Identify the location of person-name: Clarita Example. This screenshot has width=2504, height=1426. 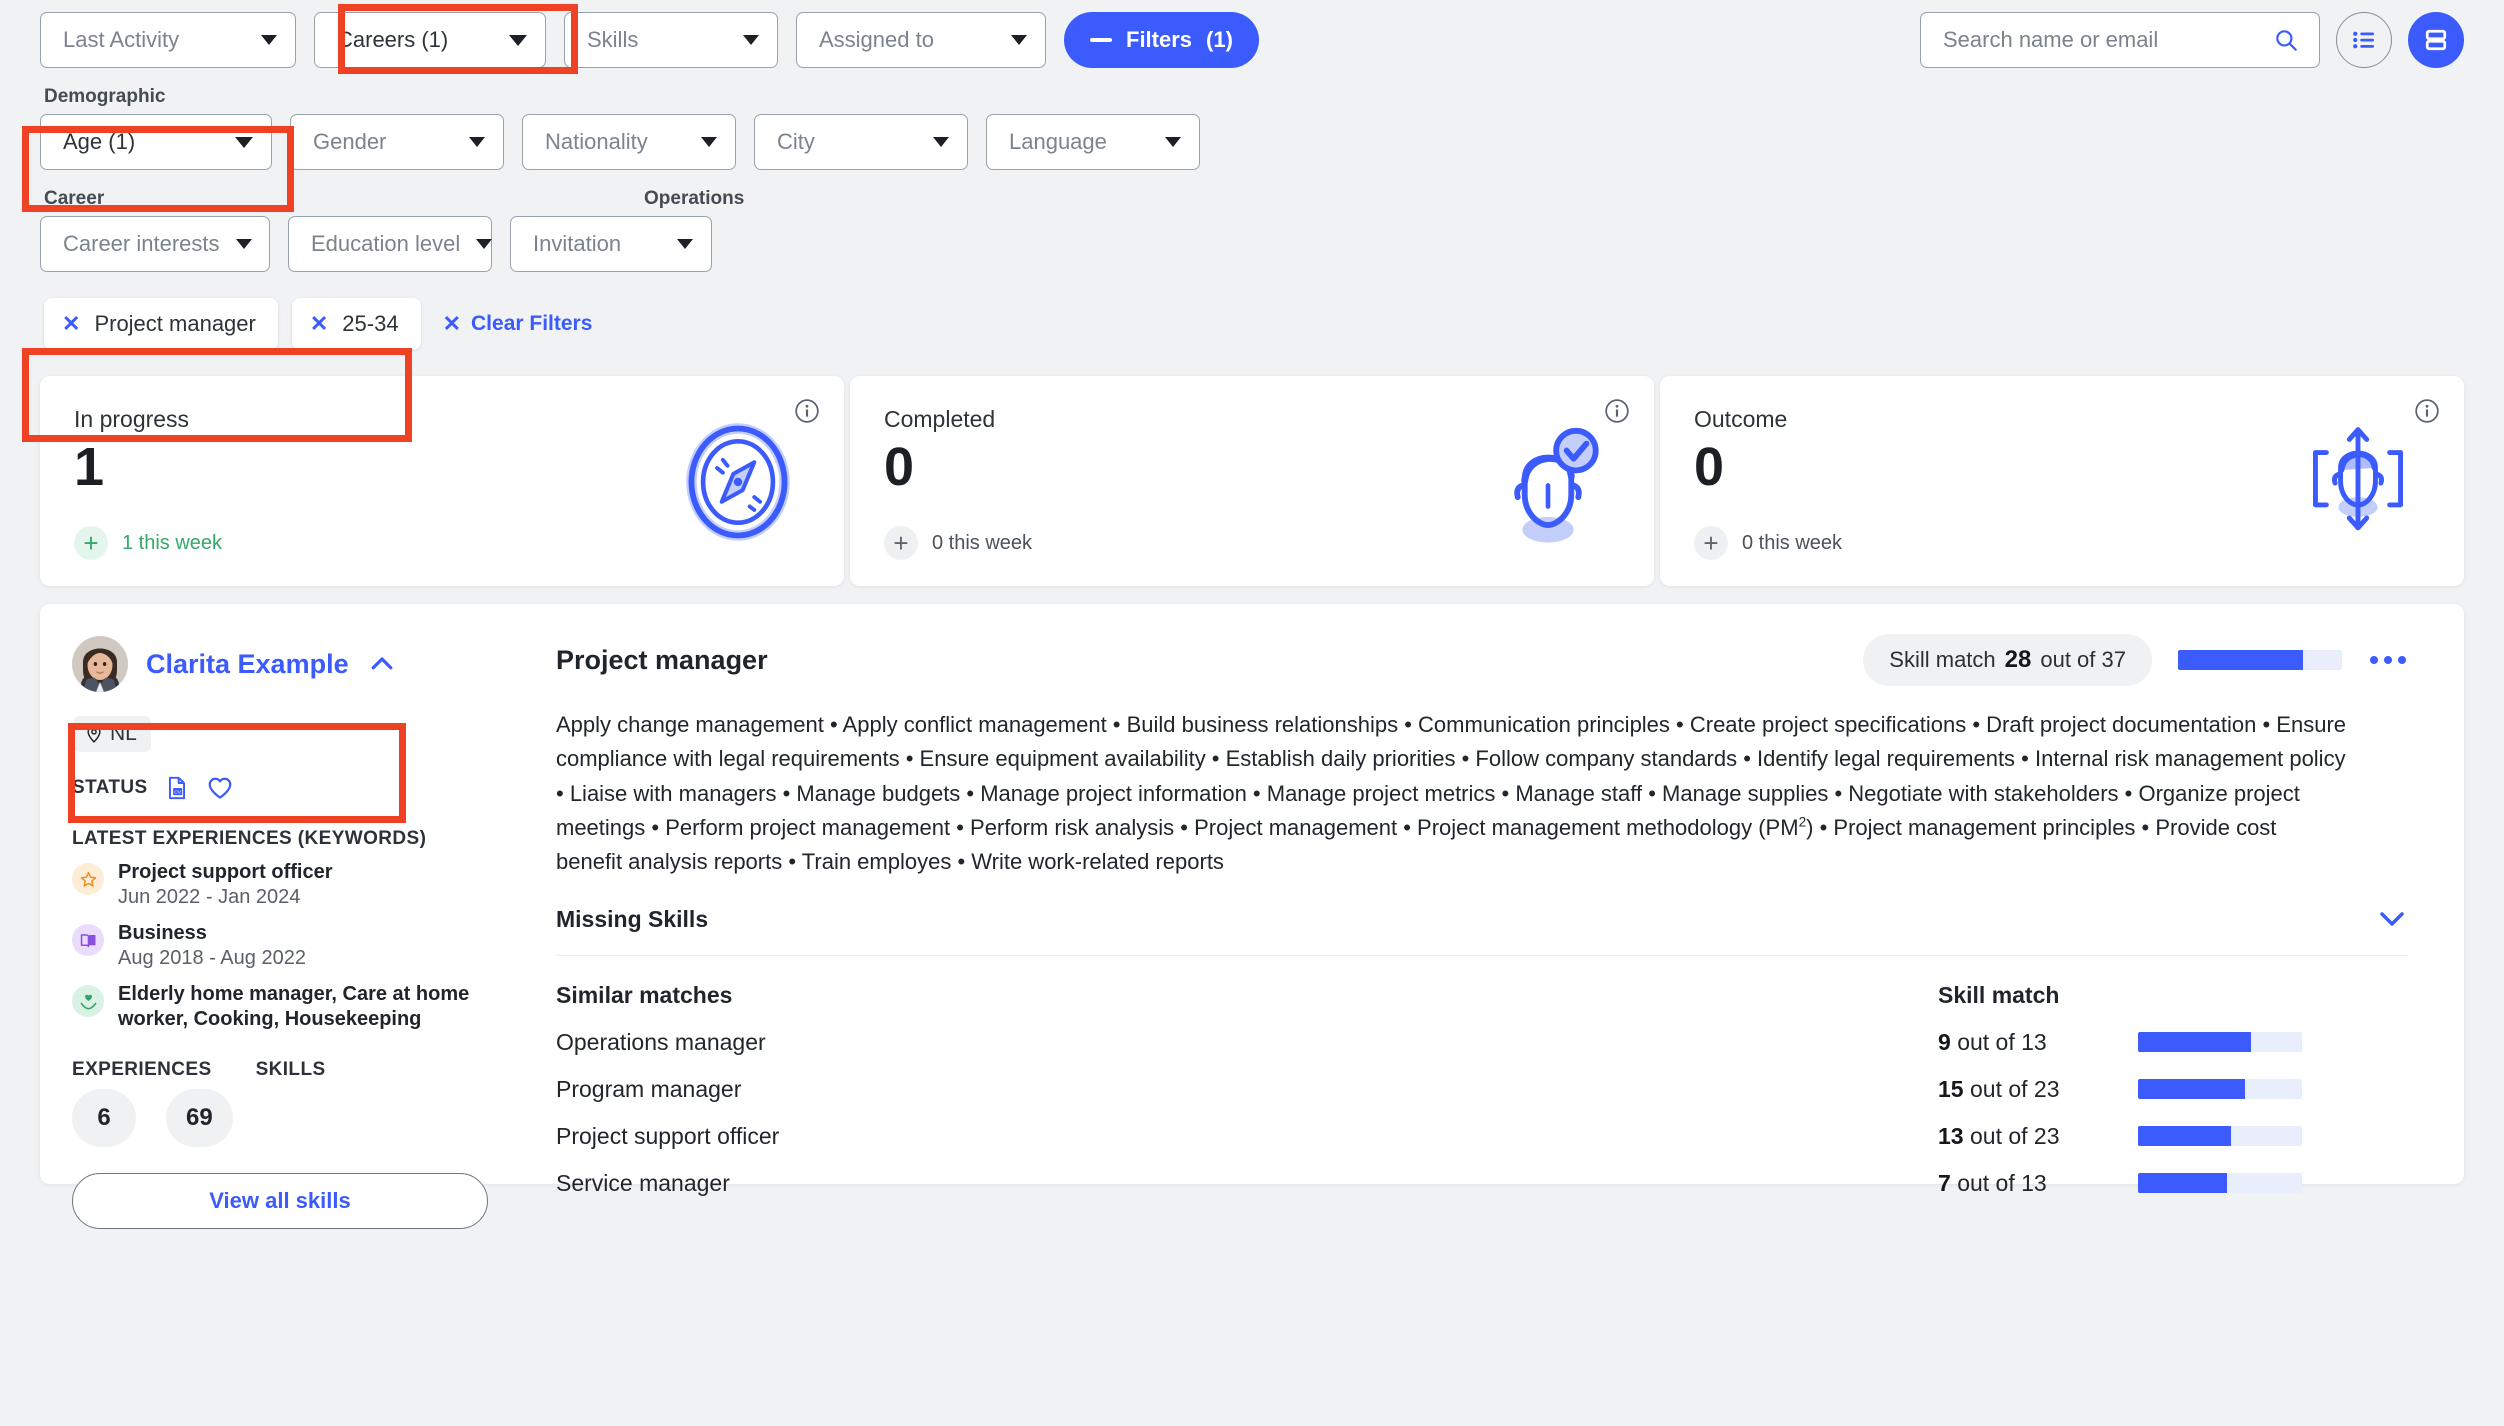
(247, 664).